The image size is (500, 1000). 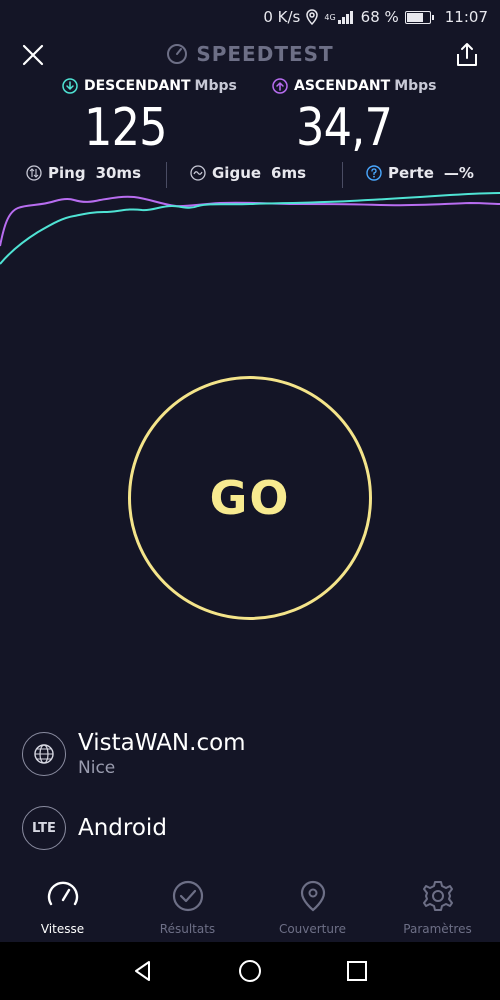 I want to click on gear-icon, so click(x=438, y=896).